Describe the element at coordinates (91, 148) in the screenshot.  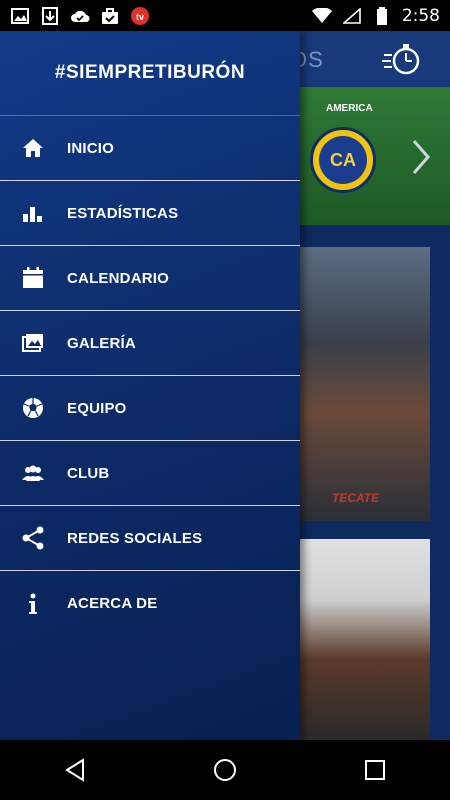
I see `menu-item-label: INICIO` at that location.